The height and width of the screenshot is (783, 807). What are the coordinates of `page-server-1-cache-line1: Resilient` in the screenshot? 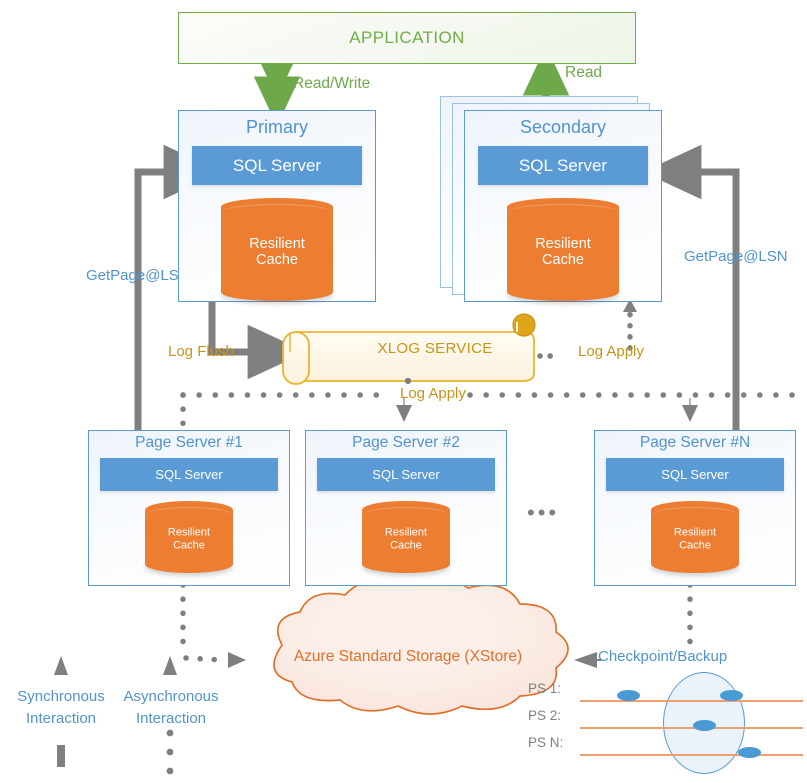 It's located at (189, 532).